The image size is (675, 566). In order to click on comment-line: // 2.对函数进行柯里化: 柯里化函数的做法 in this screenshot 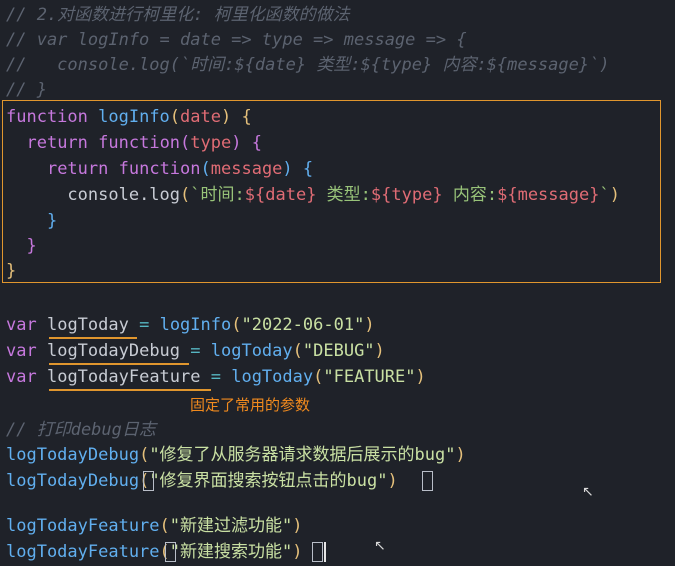, I will do `click(178, 15)`.